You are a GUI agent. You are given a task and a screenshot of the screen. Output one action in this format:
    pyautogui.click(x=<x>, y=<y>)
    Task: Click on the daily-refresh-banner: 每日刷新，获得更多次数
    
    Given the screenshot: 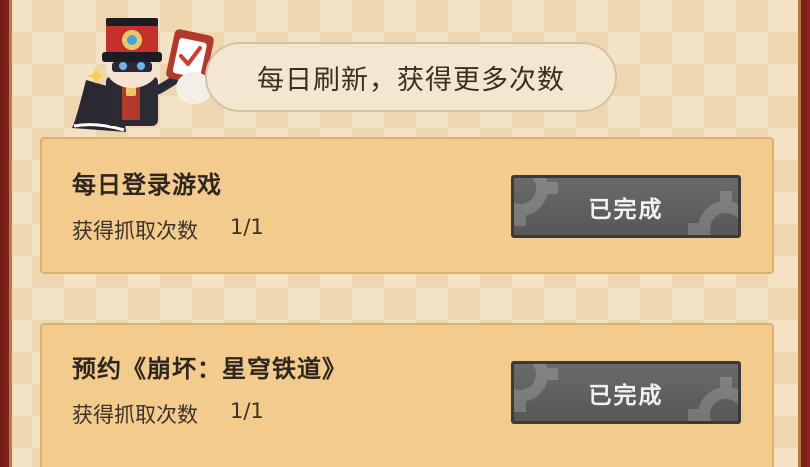 What is the action you would take?
    pyautogui.click(x=411, y=77)
    